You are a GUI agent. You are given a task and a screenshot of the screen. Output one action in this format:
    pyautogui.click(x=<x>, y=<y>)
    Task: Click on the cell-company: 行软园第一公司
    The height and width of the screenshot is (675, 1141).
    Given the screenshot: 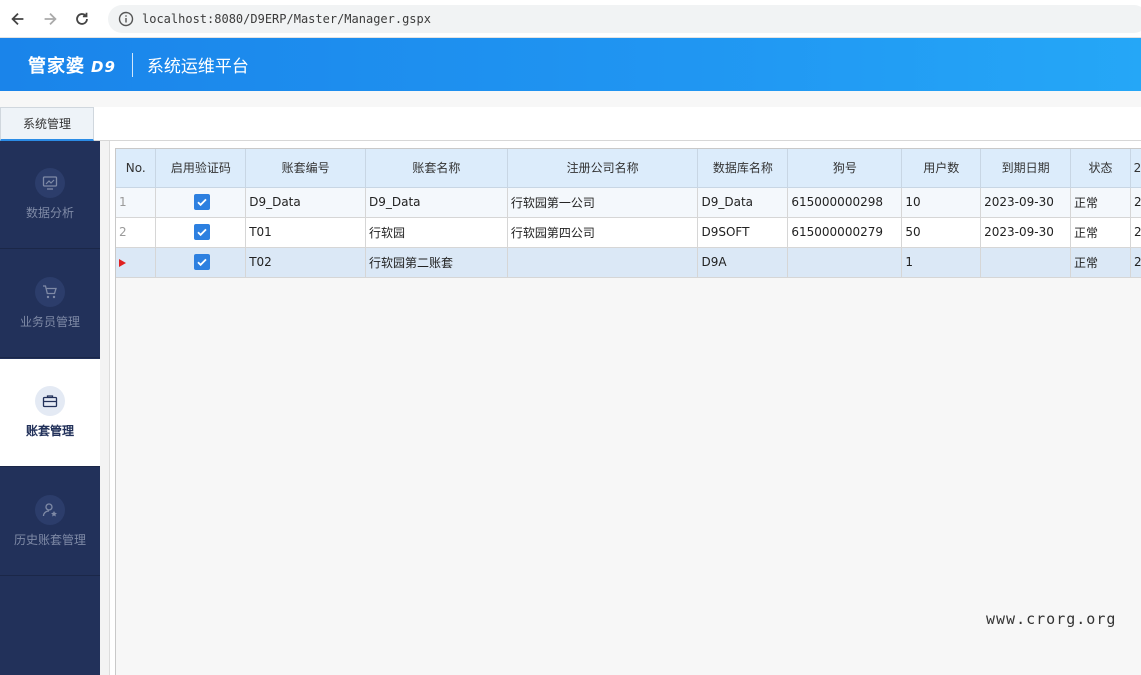 What is the action you would take?
    pyautogui.click(x=603, y=202)
    